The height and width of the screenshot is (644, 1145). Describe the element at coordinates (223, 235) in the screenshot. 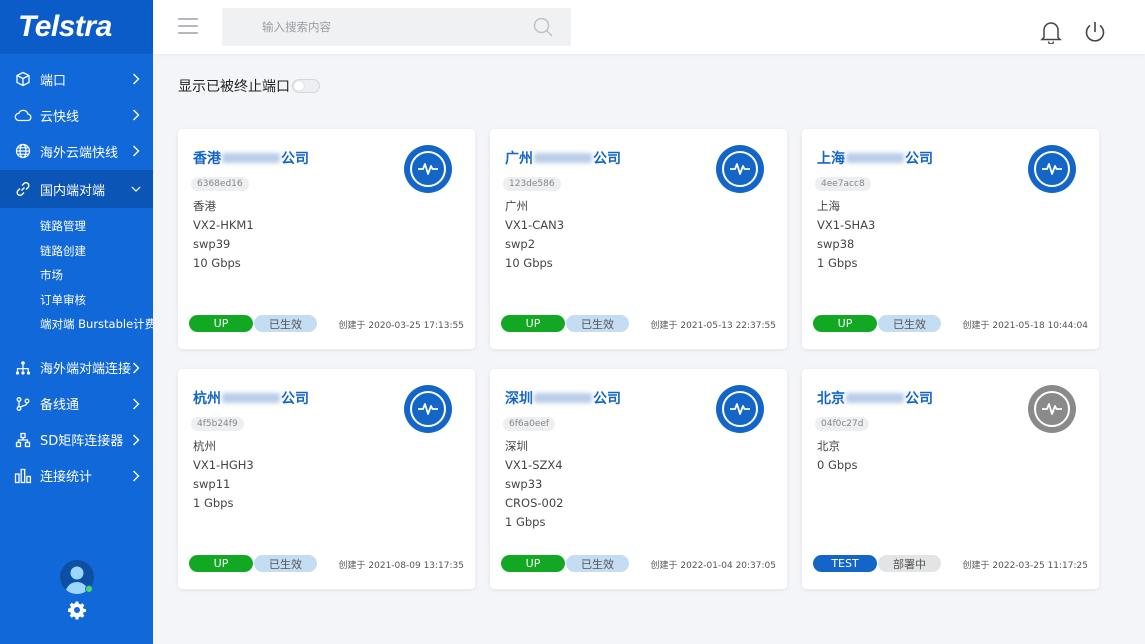

I see `card-details: 香港 VX2-HKM1 swp39 10 Gbps` at that location.